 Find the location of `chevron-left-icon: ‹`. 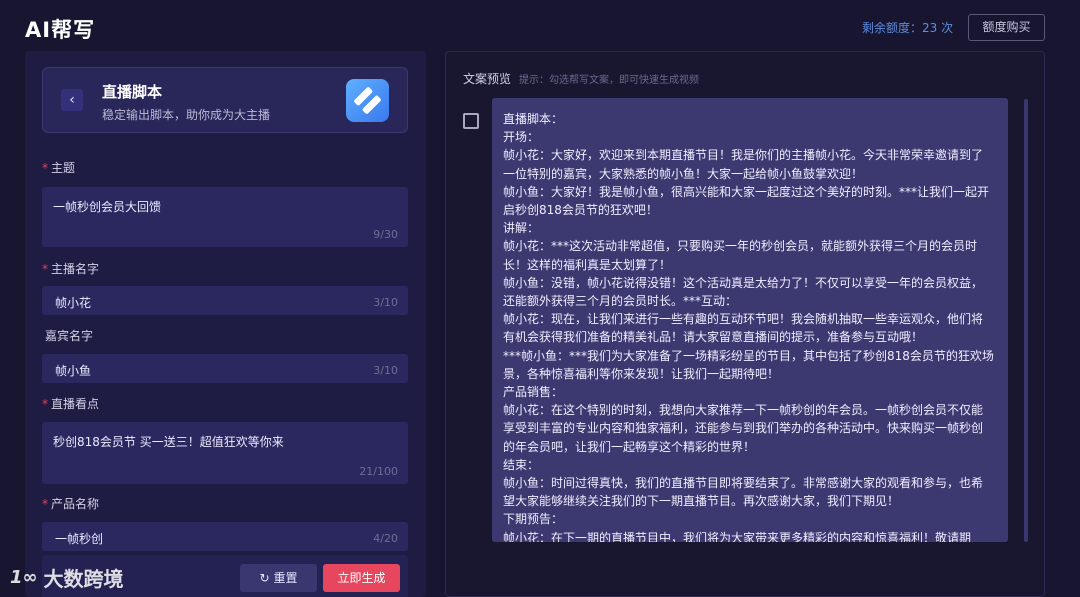

chevron-left-icon: ‹ is located at coordinates (72, 100).